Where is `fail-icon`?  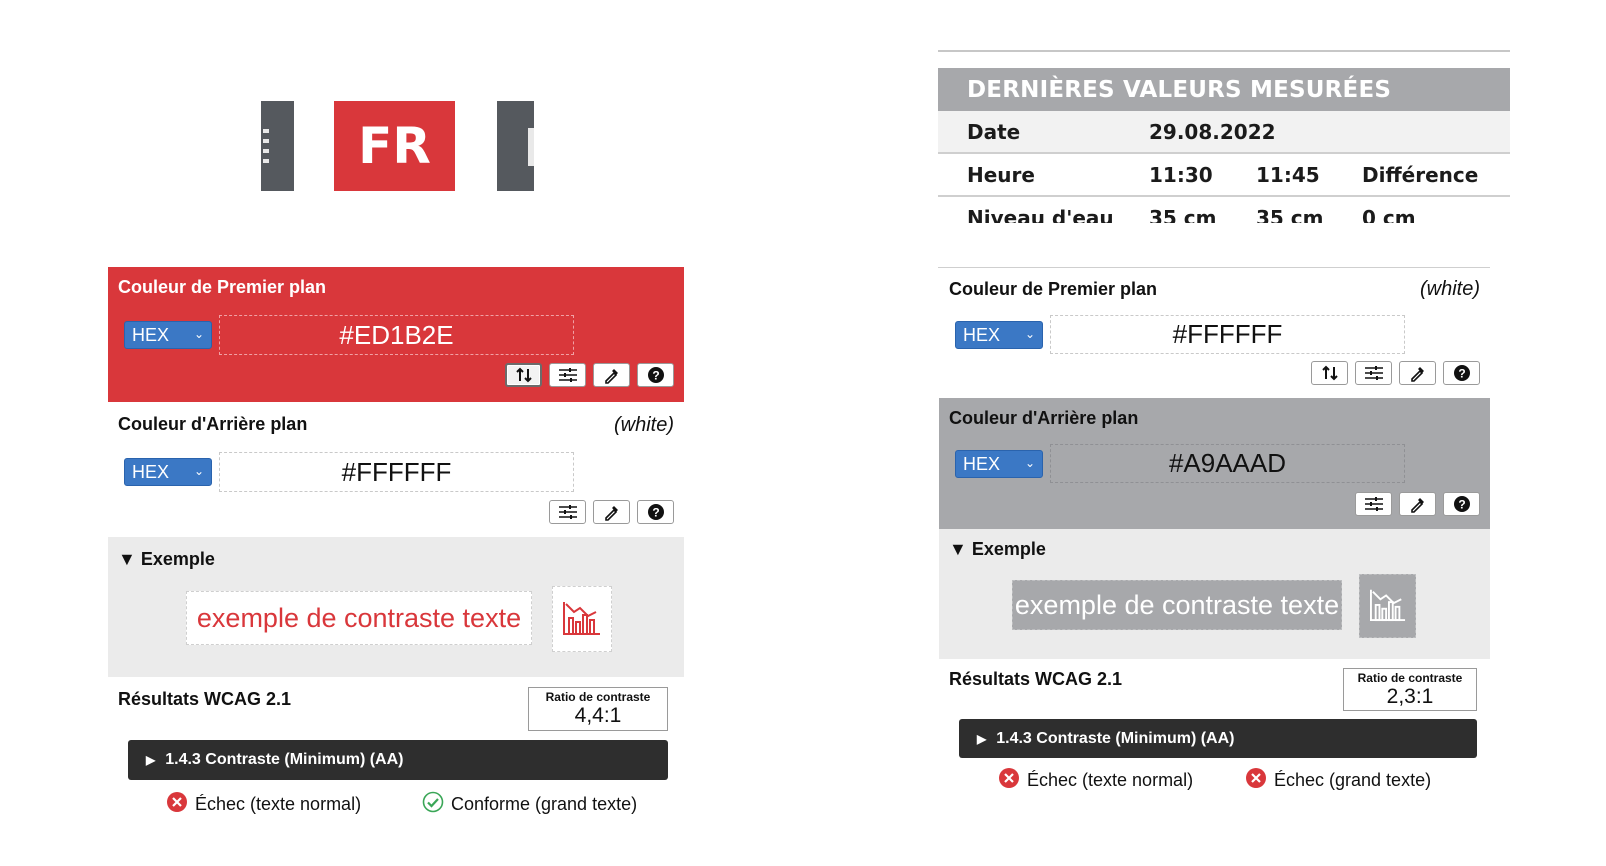 fail-icon is located at coordinates (1256, 780).